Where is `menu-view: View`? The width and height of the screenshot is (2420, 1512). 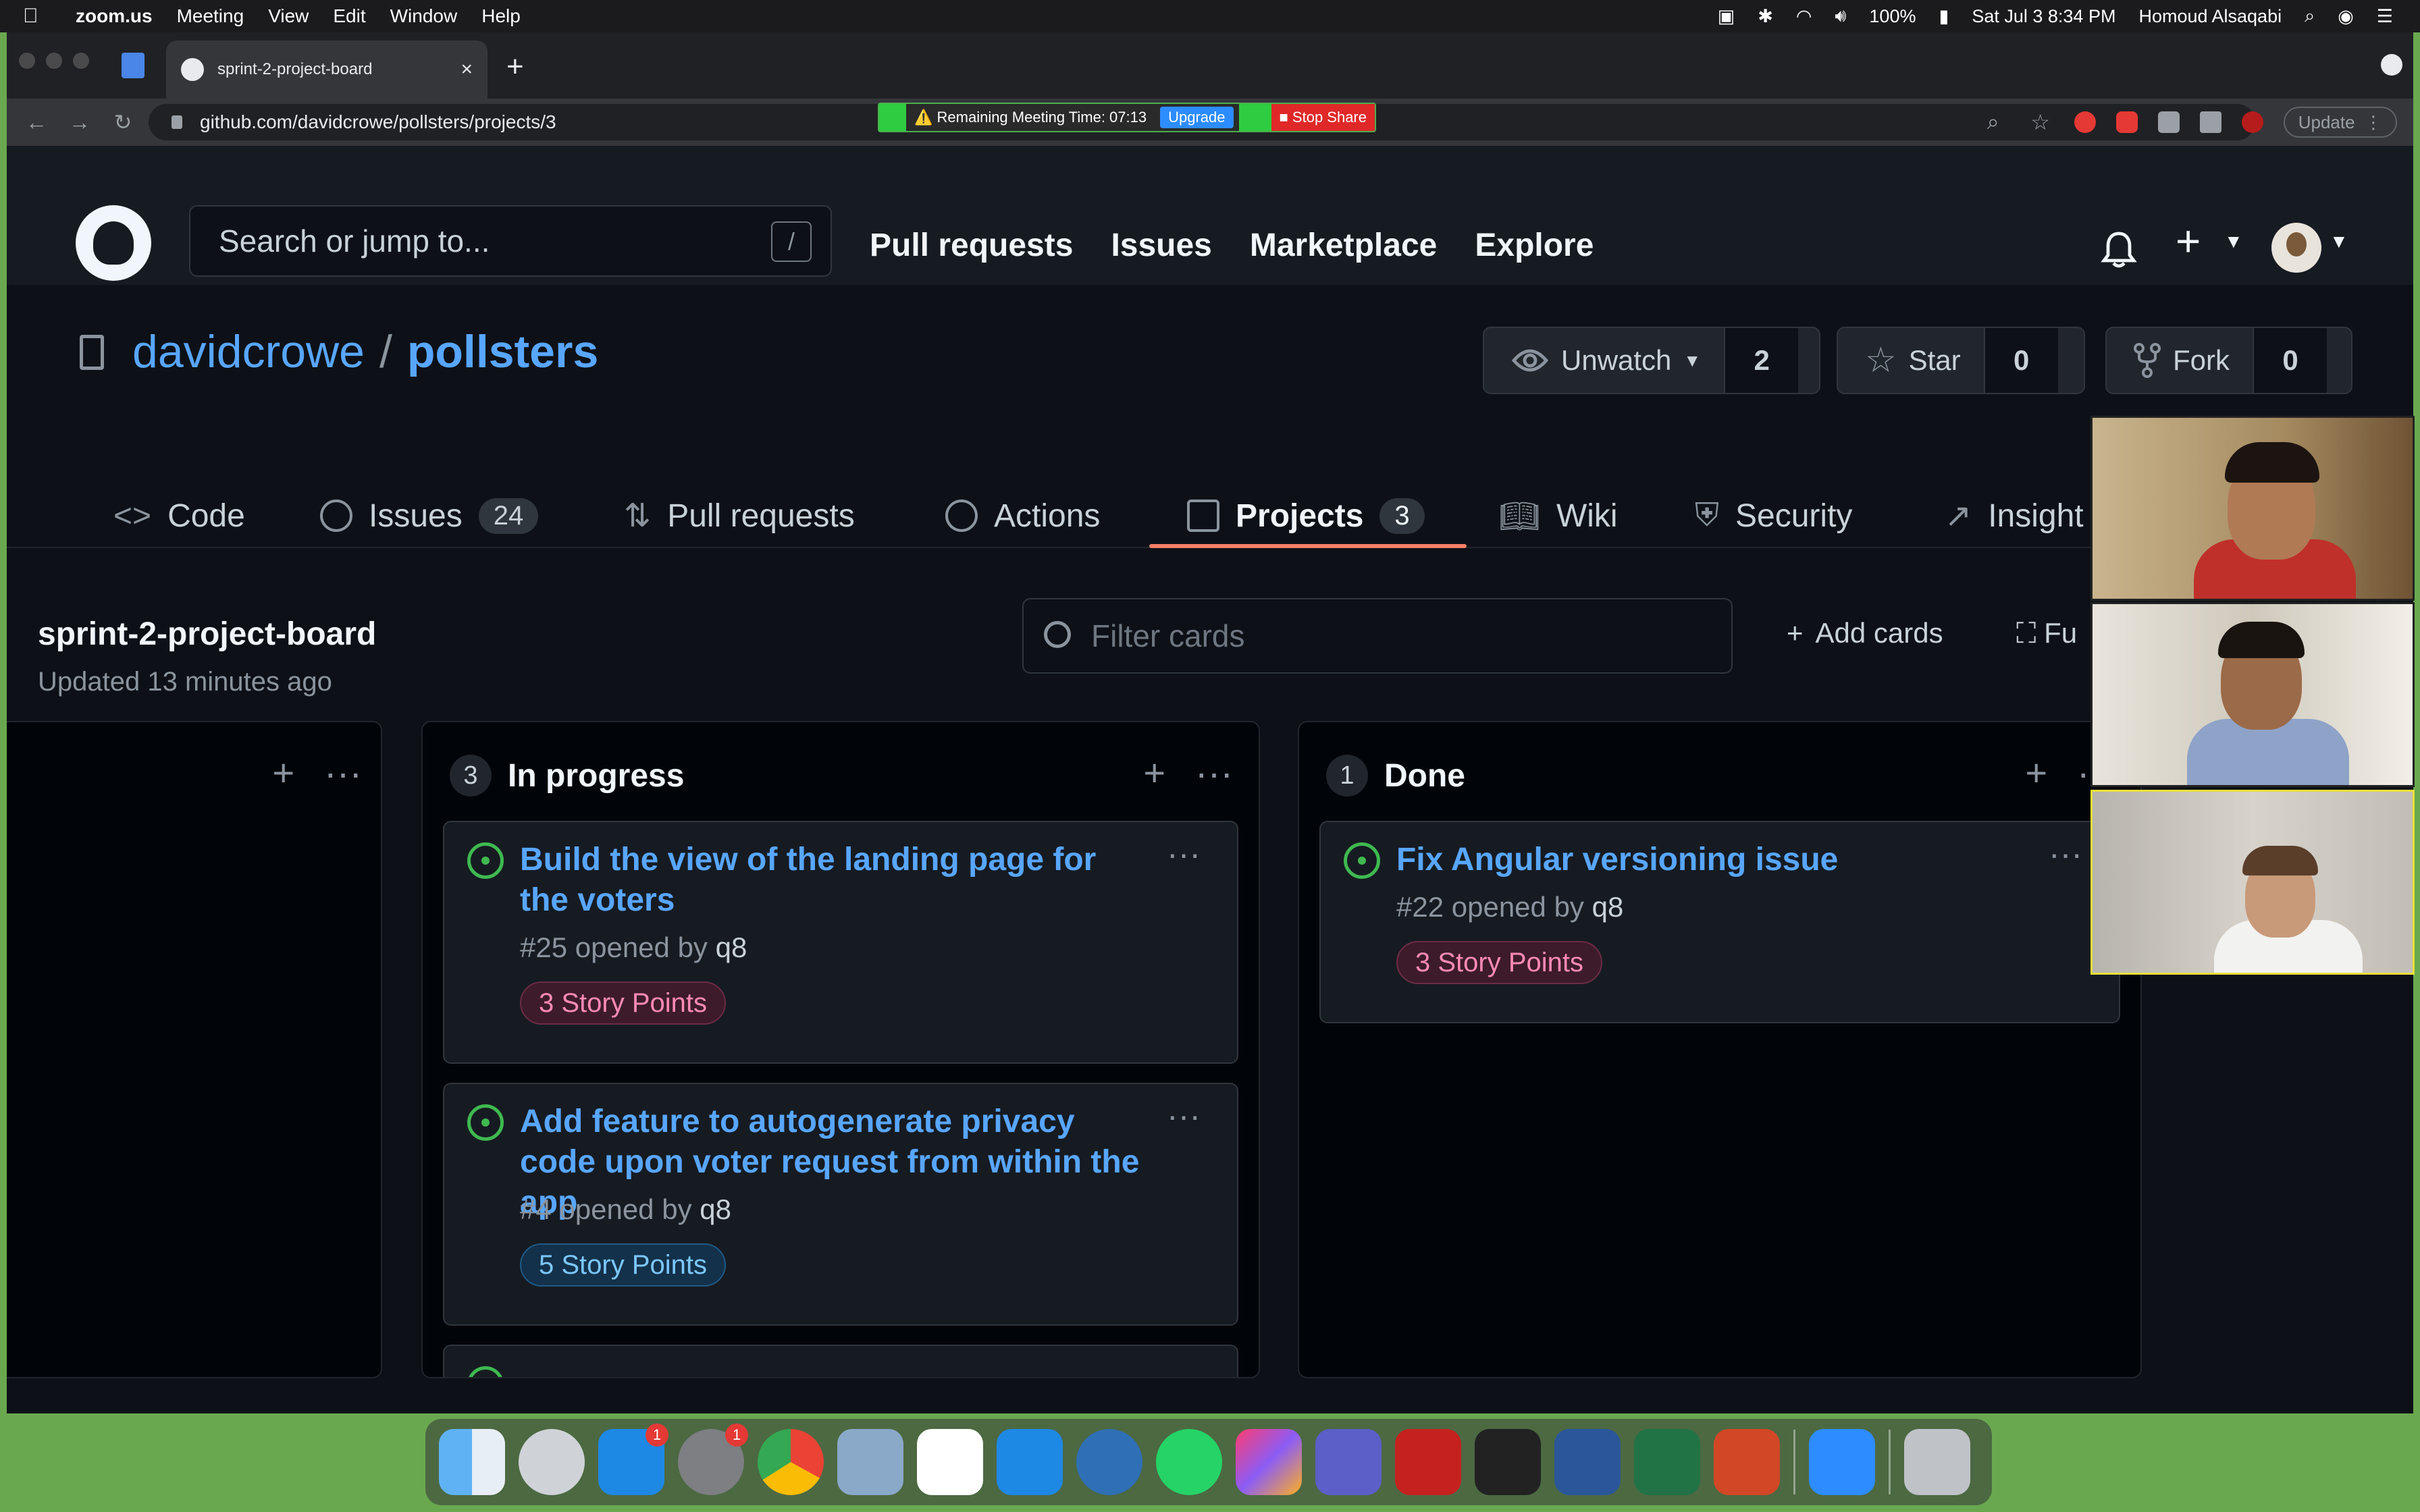
menu-view: View is located at coordinates (288, 16).